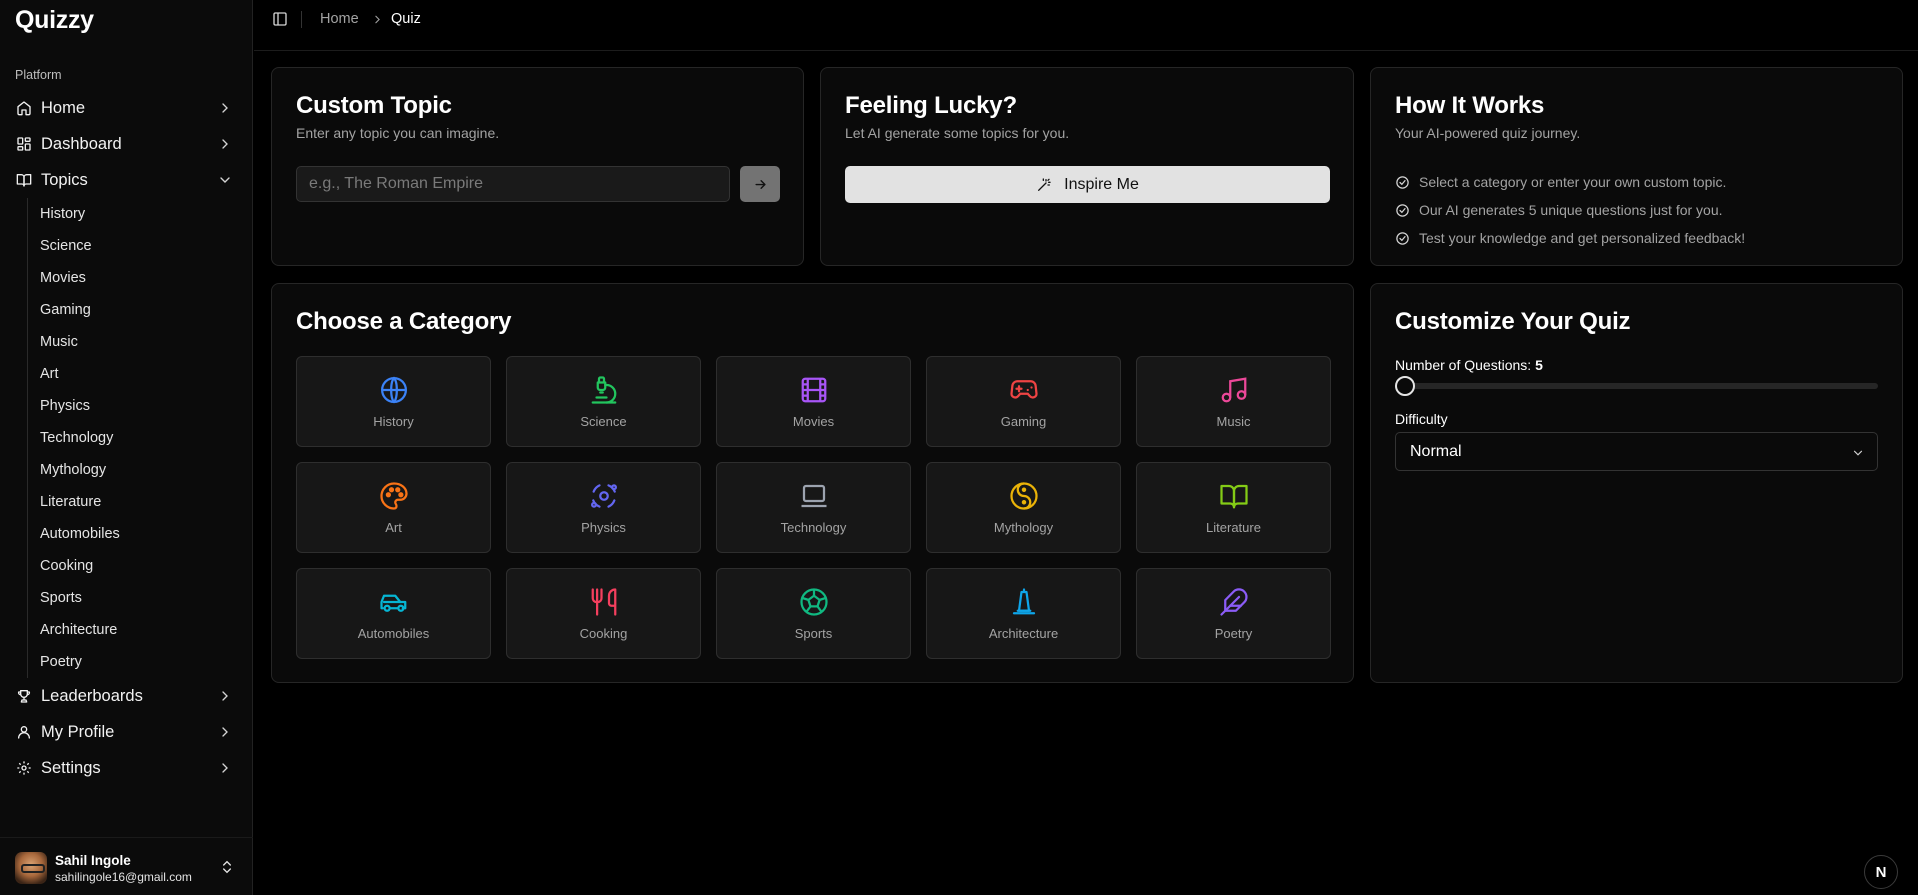 The width and height of the screenshot is (1918, 895). I want to click on category-sports: Sports, so click(813, 613).